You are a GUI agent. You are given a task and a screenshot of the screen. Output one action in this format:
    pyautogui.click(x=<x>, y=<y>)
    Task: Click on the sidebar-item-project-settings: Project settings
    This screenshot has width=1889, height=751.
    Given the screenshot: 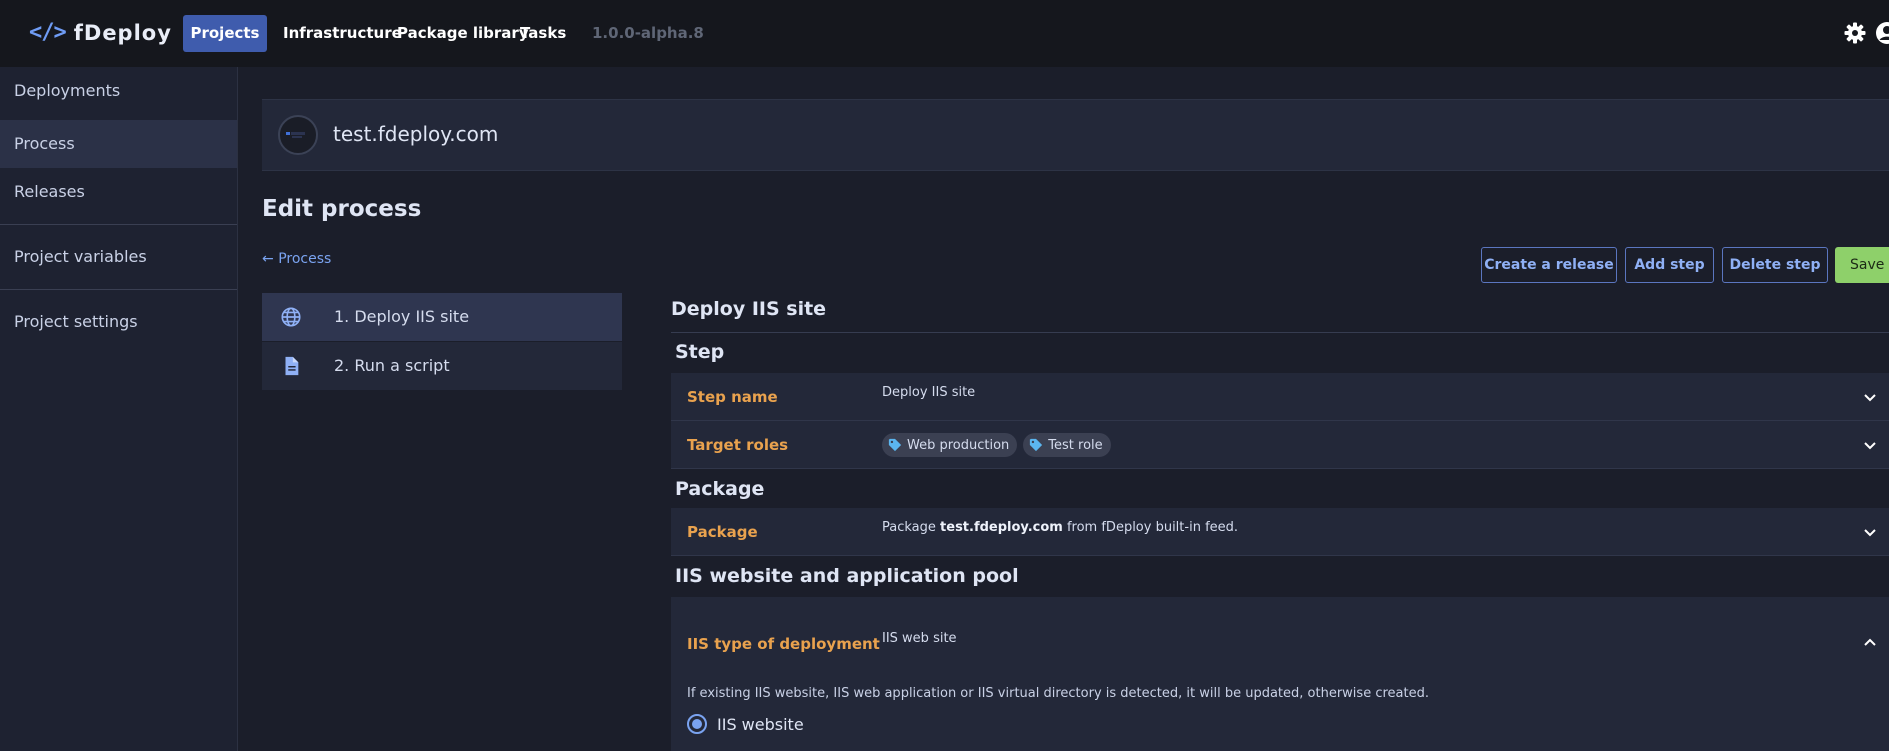 What is the action you would take?
    pyautogui.click(x=118, y=322)
    